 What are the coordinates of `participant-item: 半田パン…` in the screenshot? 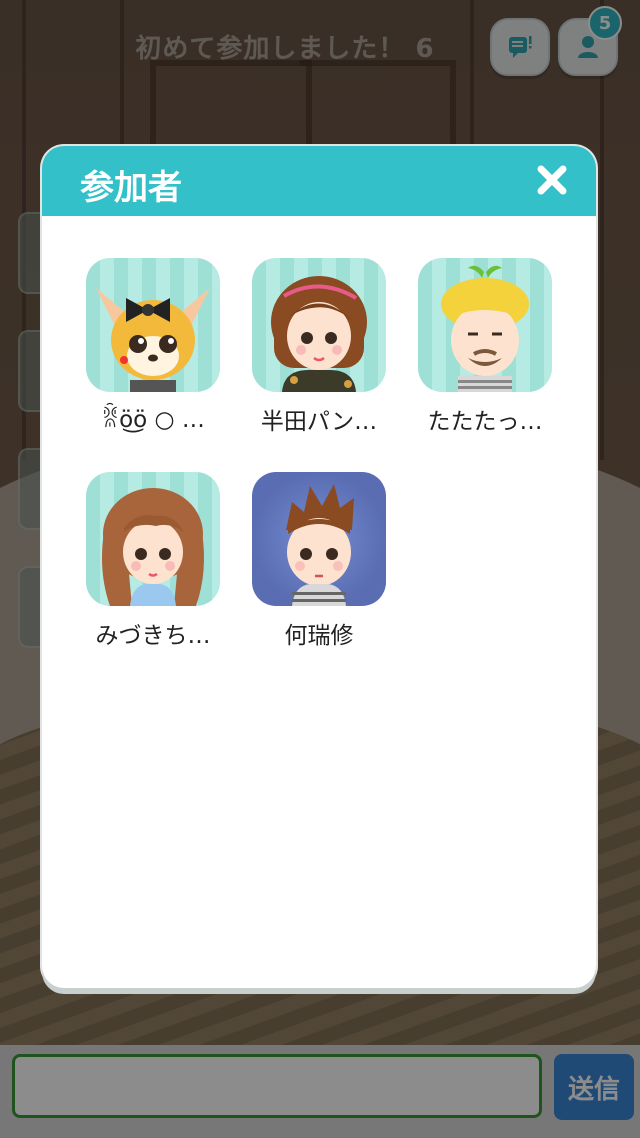 It's located at (319, 347).